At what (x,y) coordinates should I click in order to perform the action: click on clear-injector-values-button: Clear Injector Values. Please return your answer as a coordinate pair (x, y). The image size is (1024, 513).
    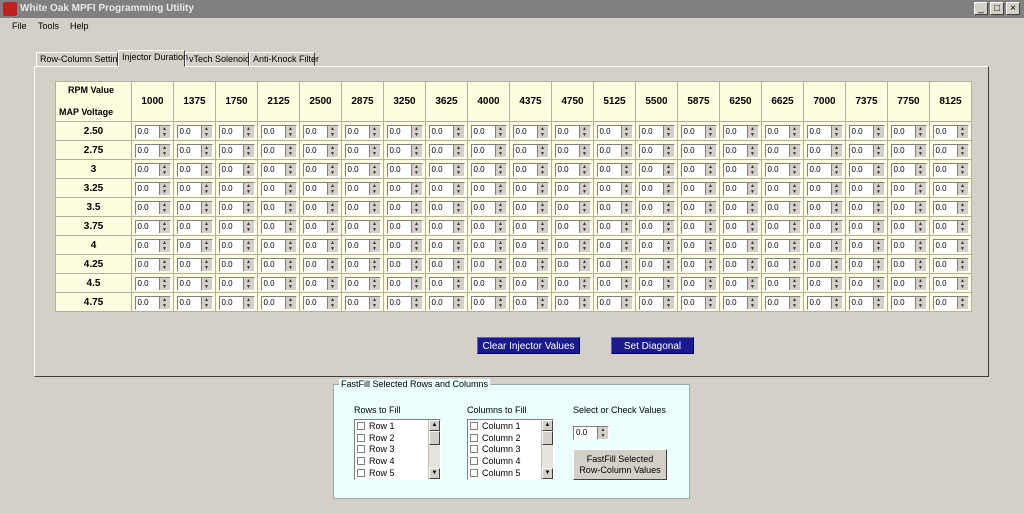
    Looking at the image, I should click on (528, 345).